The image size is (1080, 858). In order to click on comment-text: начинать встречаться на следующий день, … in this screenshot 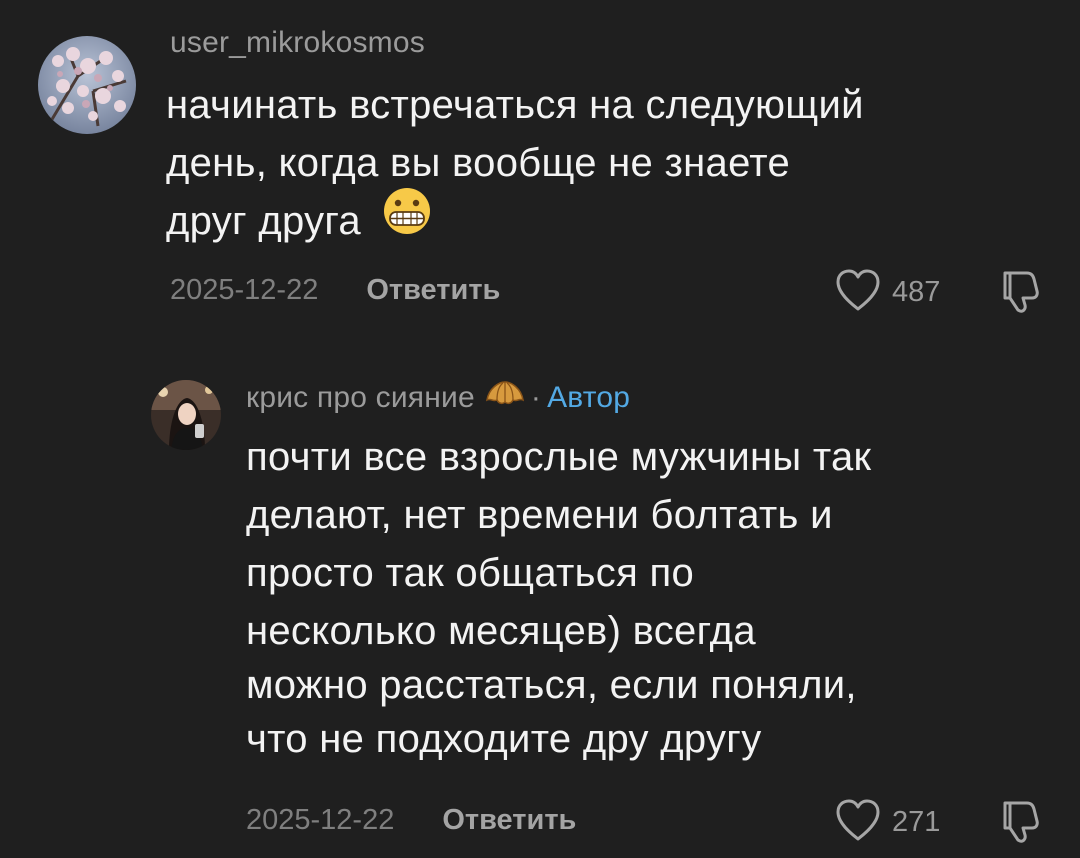, I will do `click(515, 164)`.